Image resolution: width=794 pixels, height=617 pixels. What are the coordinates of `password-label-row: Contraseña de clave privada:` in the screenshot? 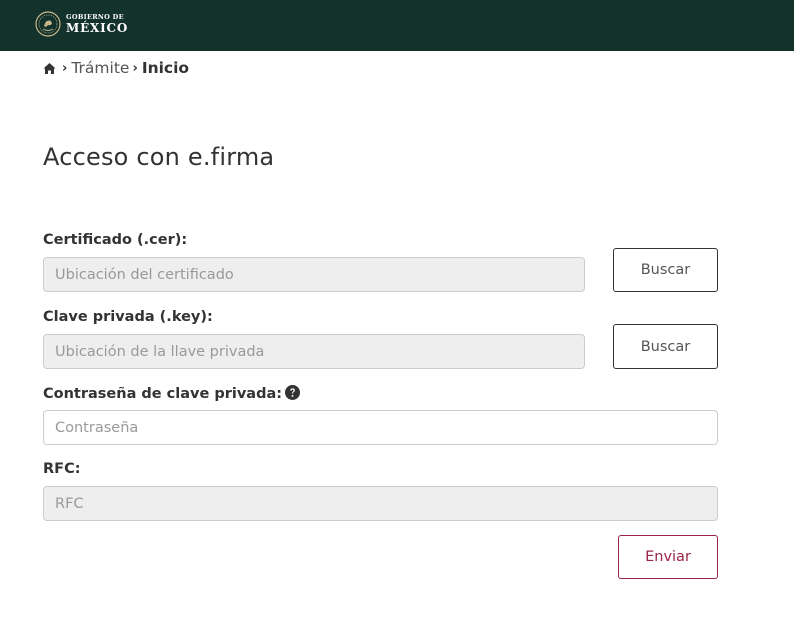 It's located at (172, 393).